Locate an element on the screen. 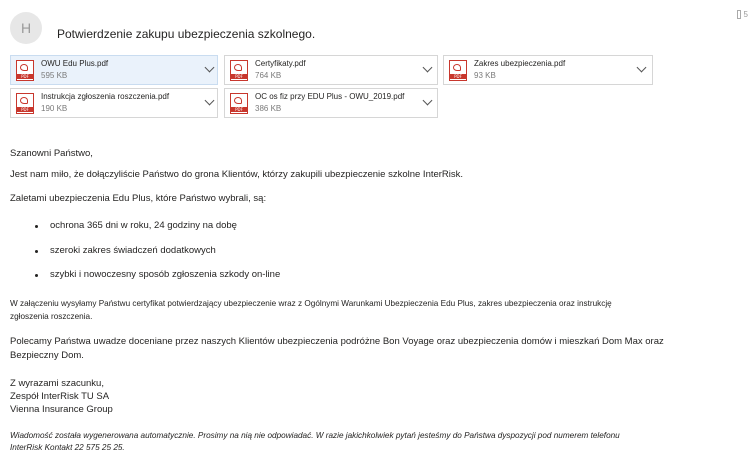  closing: Z wyrazami szacunku, is located at coordinates (57, 383).